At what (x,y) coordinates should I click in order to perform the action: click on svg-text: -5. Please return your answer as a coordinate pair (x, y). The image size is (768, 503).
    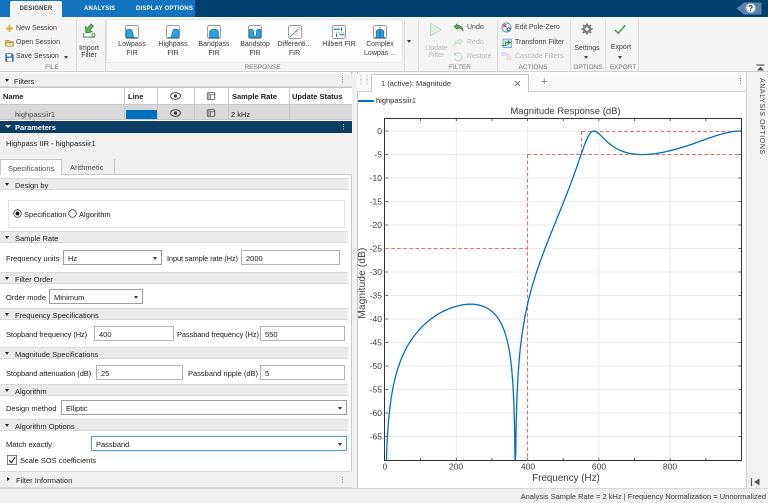
    Looking at the image, I should click on (378, 155).